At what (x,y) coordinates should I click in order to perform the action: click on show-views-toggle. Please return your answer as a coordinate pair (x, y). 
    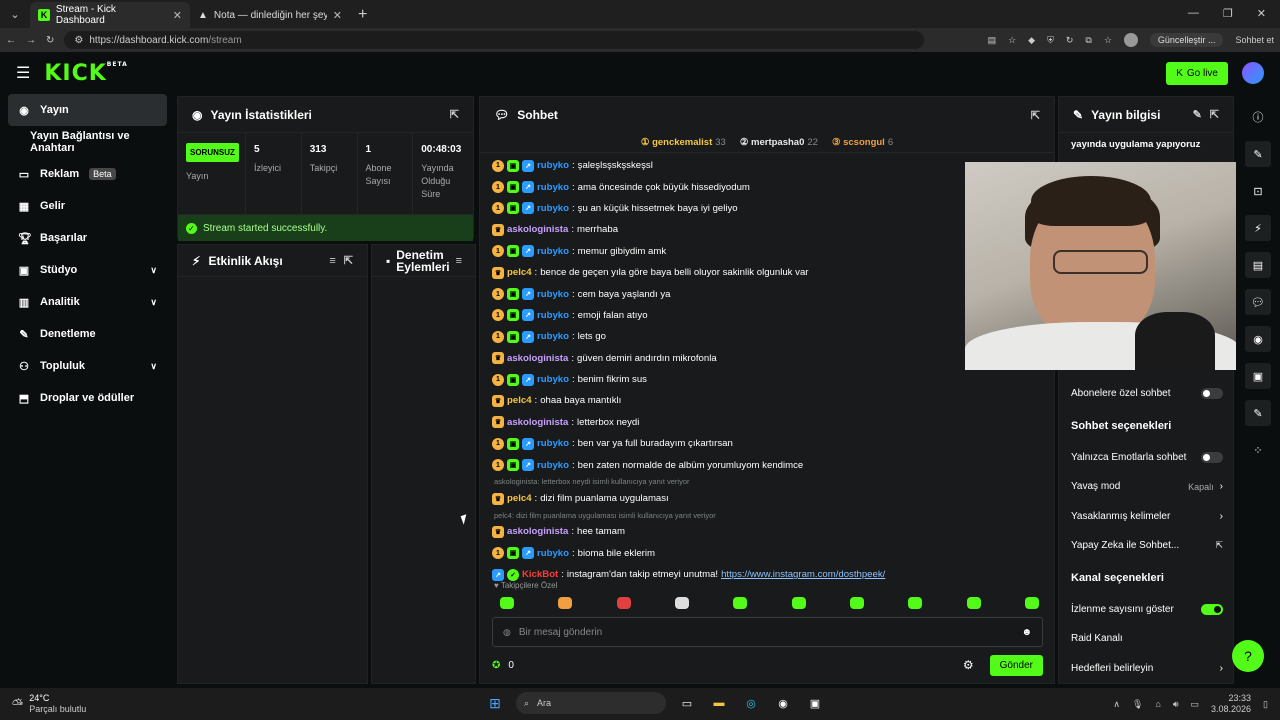
    Looking at the image, I should click on (1212, 609).